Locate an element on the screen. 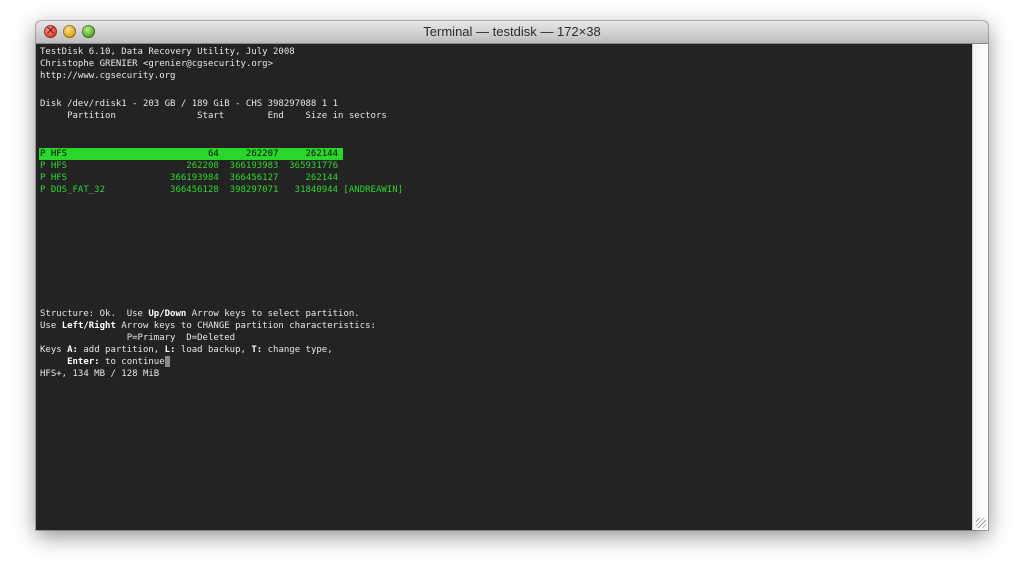 The height and width of the screenshot is (579, 1024). partition-row: P HFS 366193984 366456127 262144 is located at coordinates (189, 178).